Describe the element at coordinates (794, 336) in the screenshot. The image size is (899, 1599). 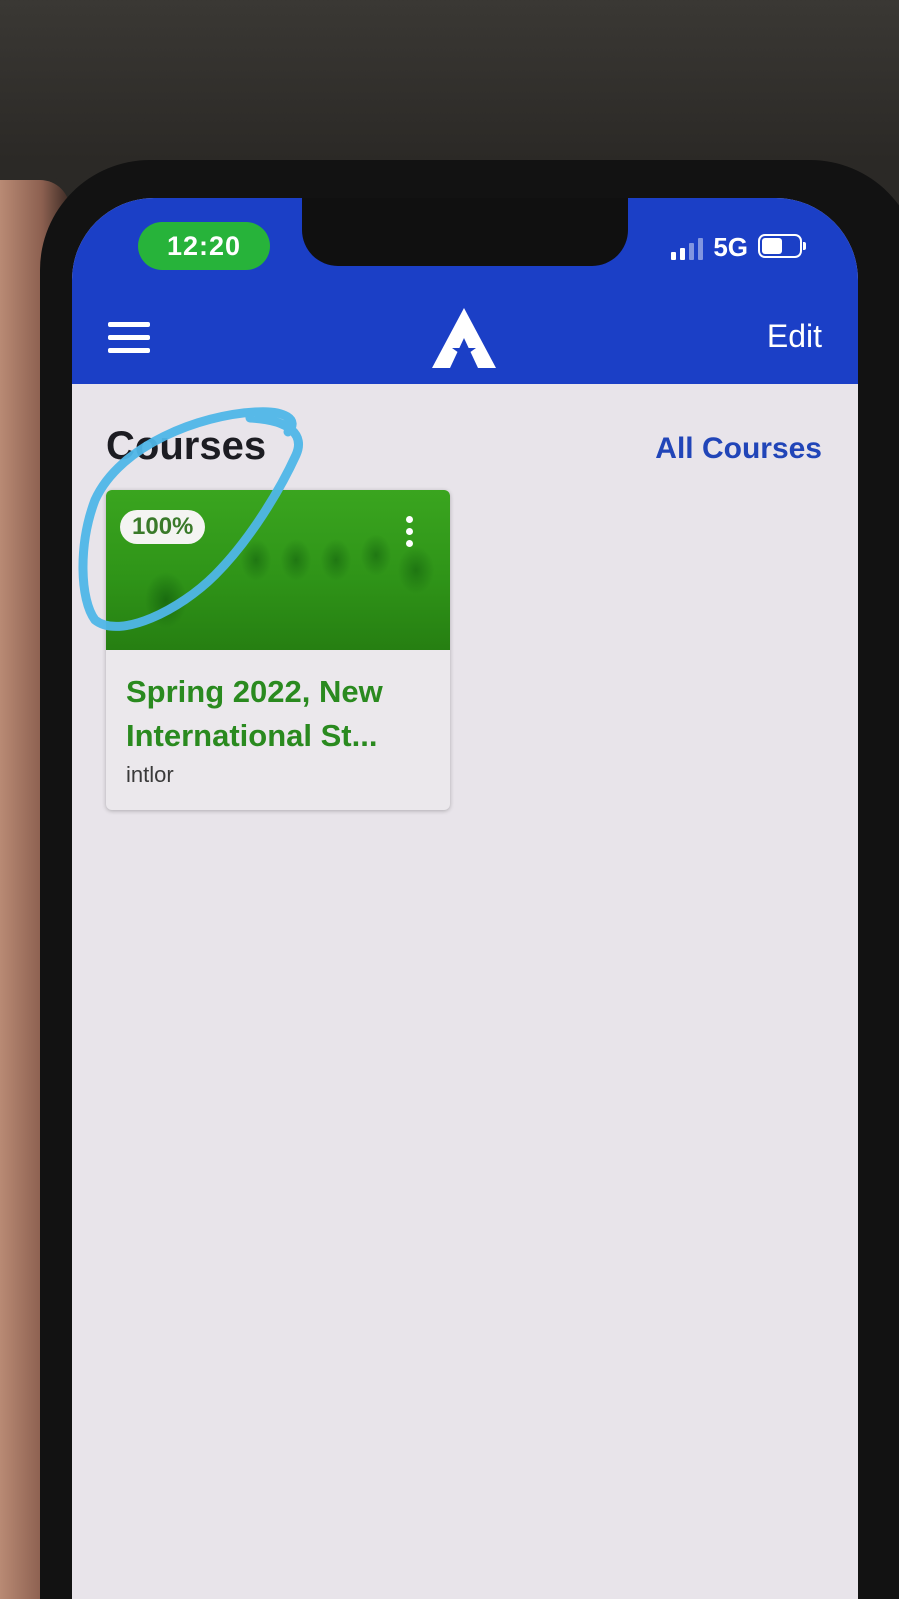
I see `edit-button: Edit` at that location.